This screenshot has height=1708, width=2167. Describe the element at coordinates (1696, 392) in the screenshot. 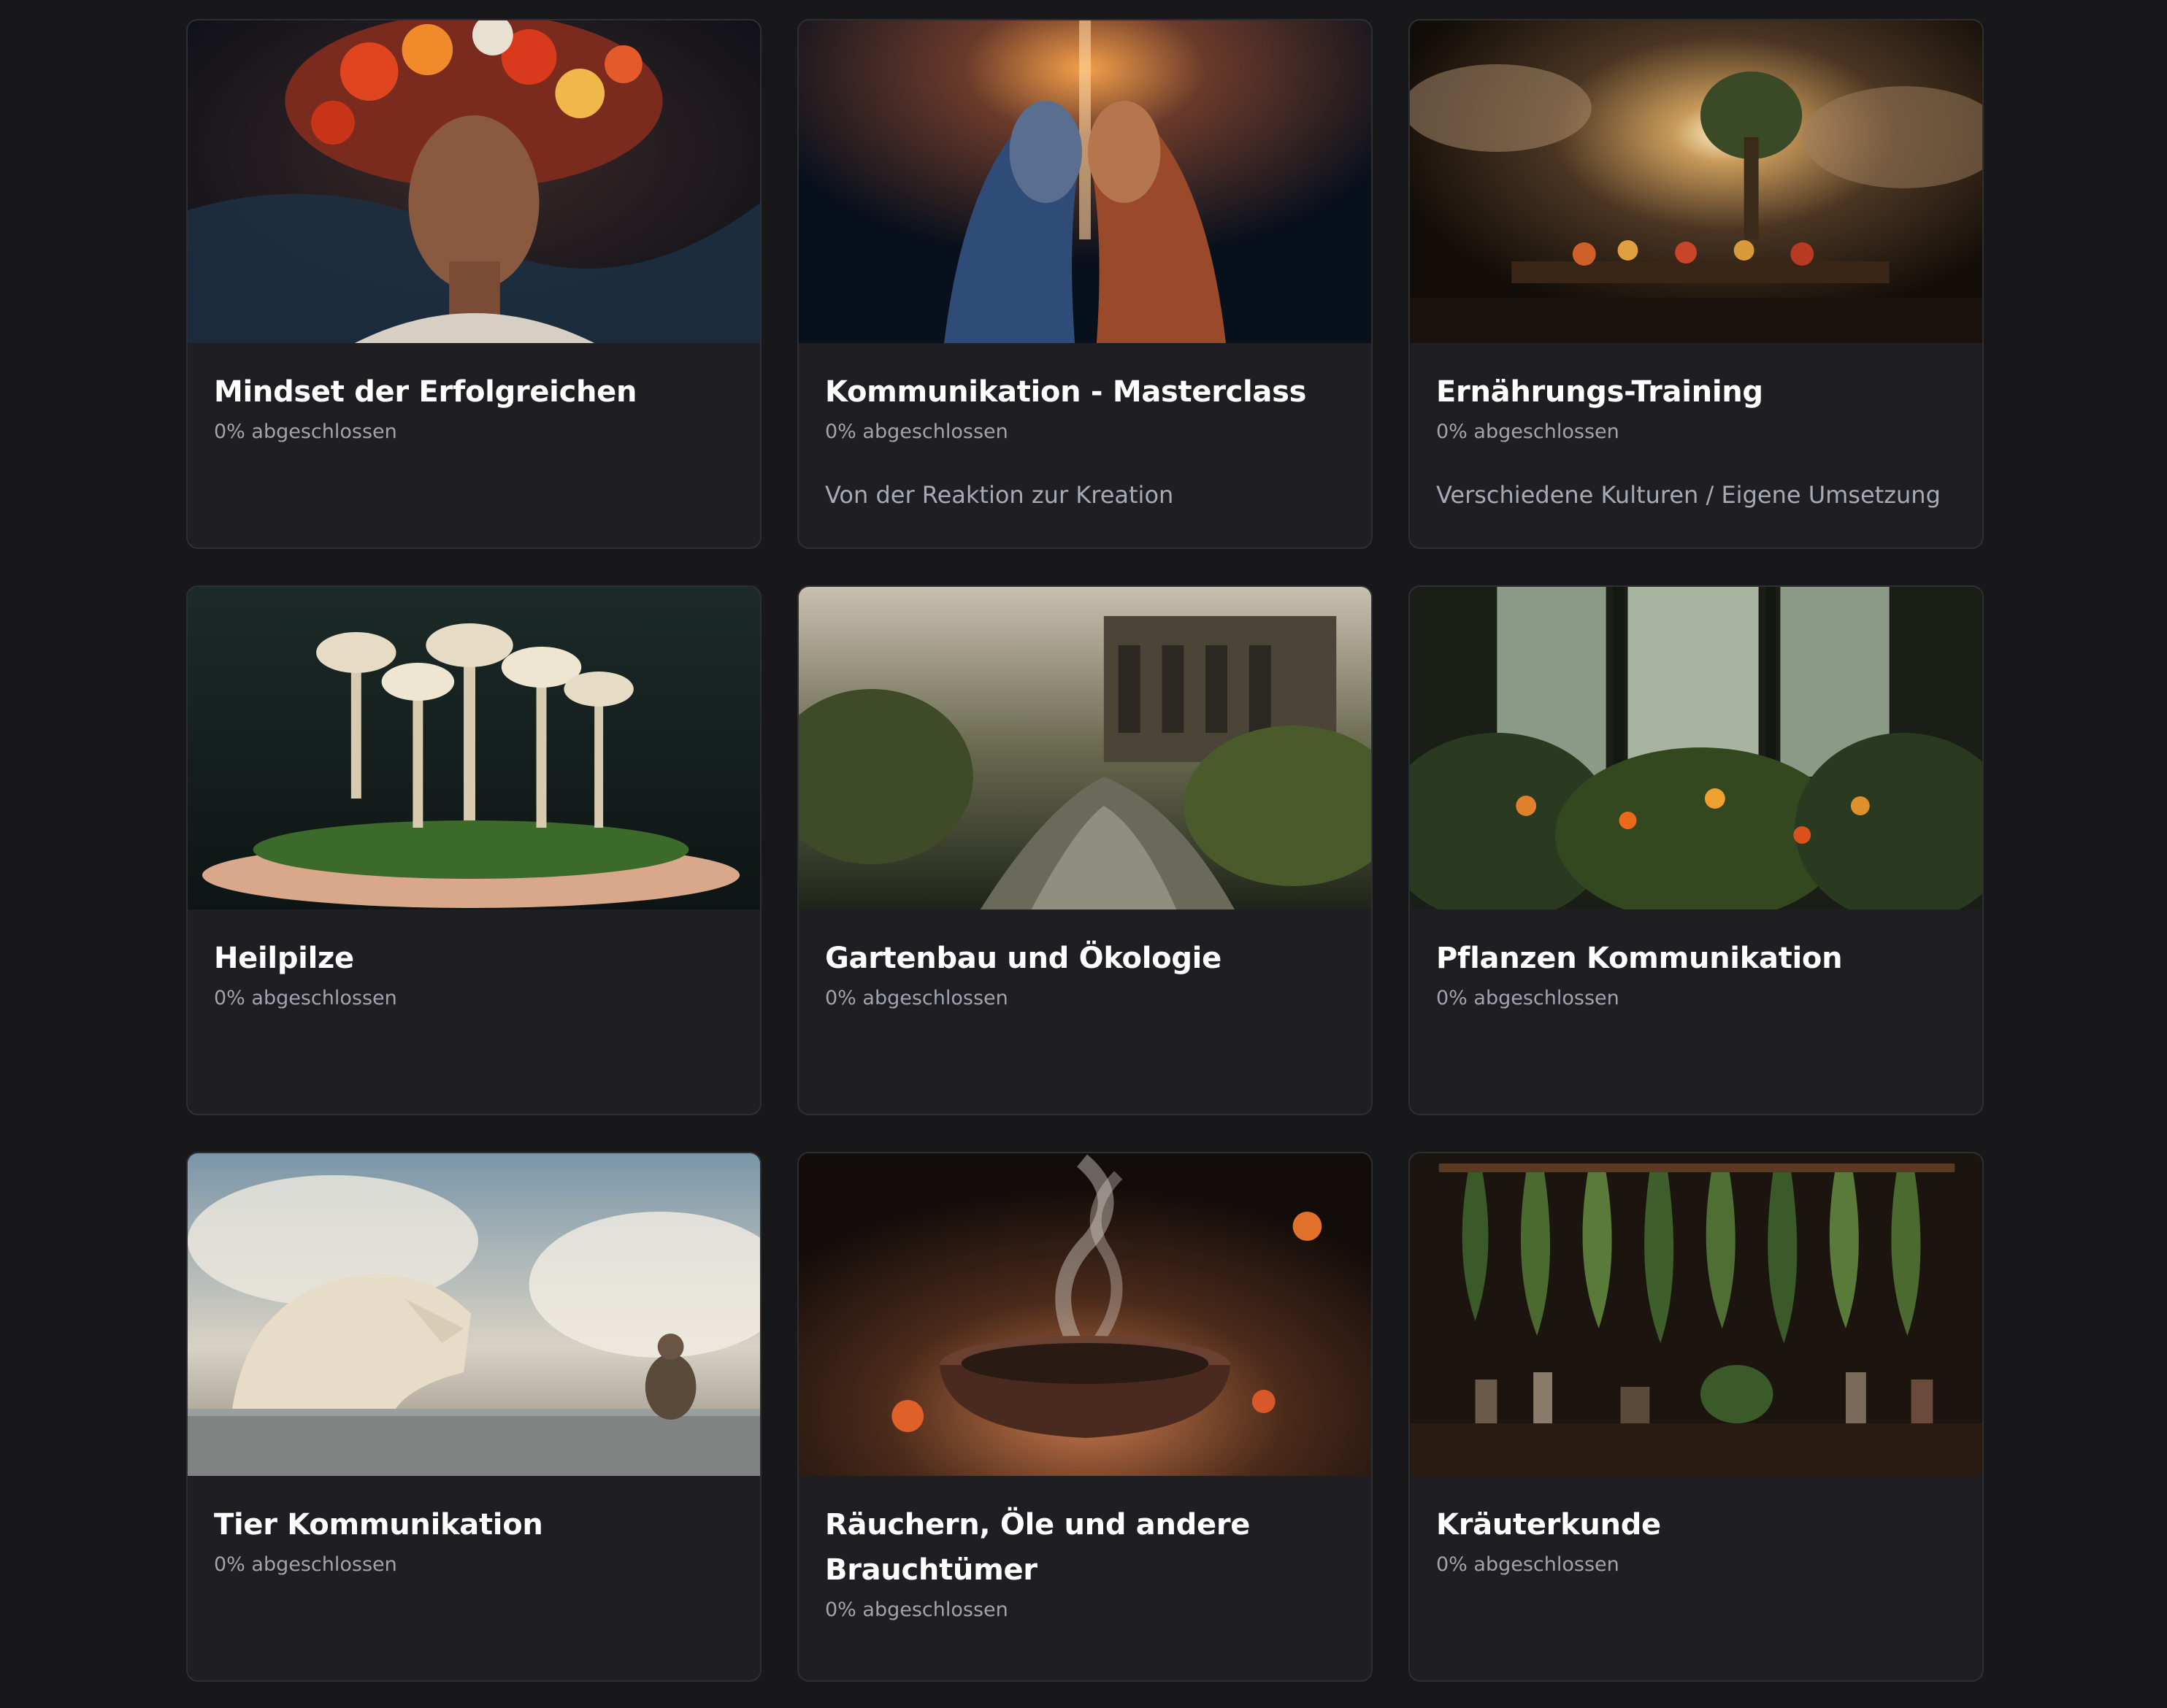

I see `course-title: Ernährungs-Training` at that location.